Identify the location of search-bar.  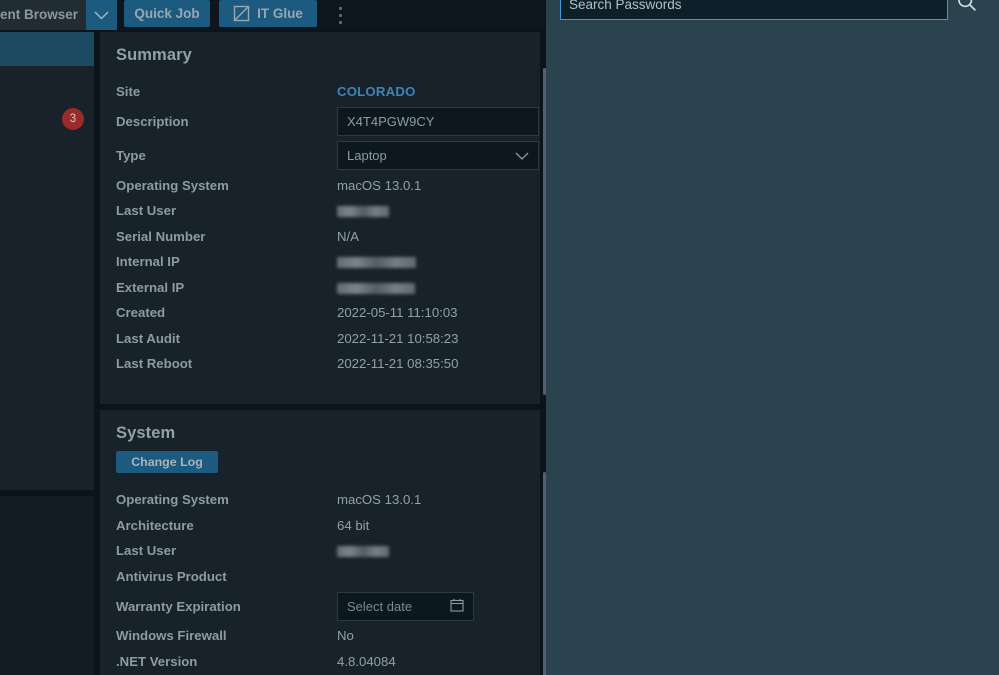
(772, 10).